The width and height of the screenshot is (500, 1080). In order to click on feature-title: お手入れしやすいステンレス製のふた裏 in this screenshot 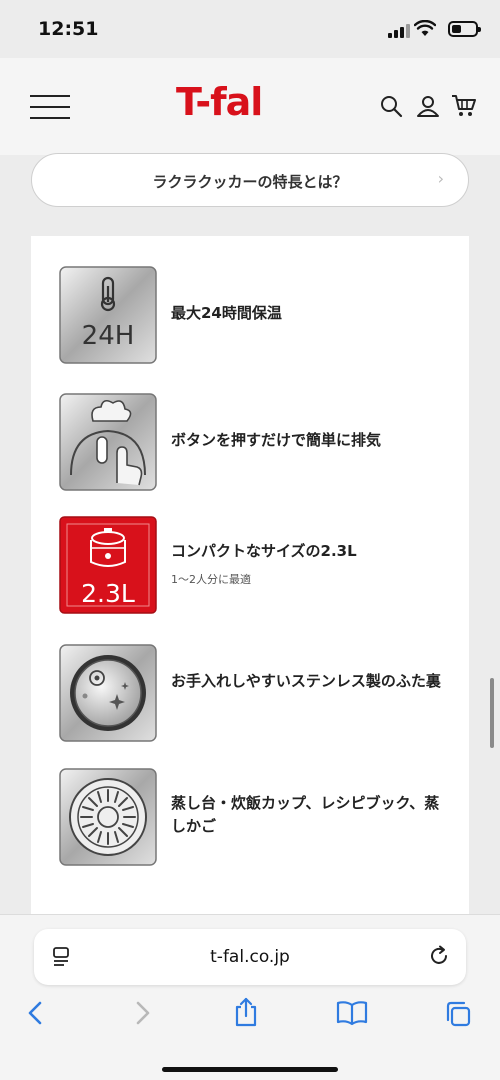, I will do `click(306, 681)`.